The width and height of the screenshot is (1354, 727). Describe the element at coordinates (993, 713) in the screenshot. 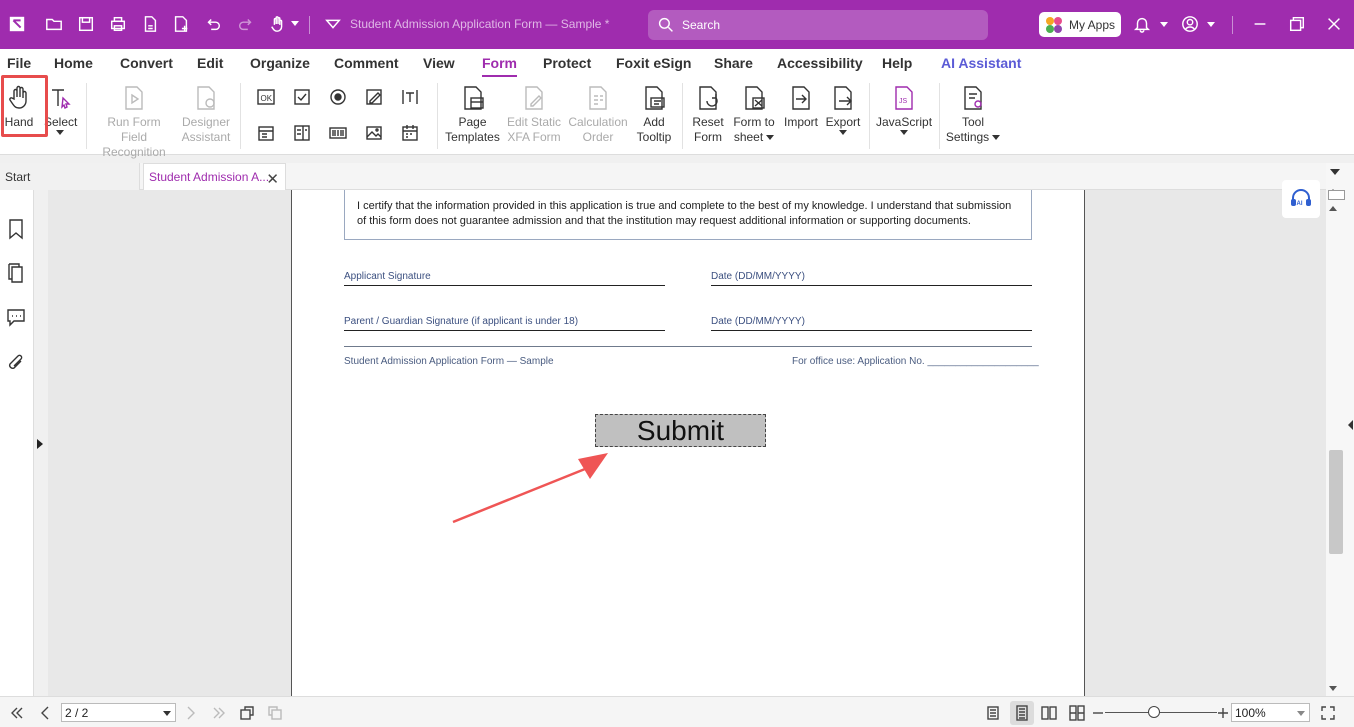

I see `single-page-view-icon` at that location.